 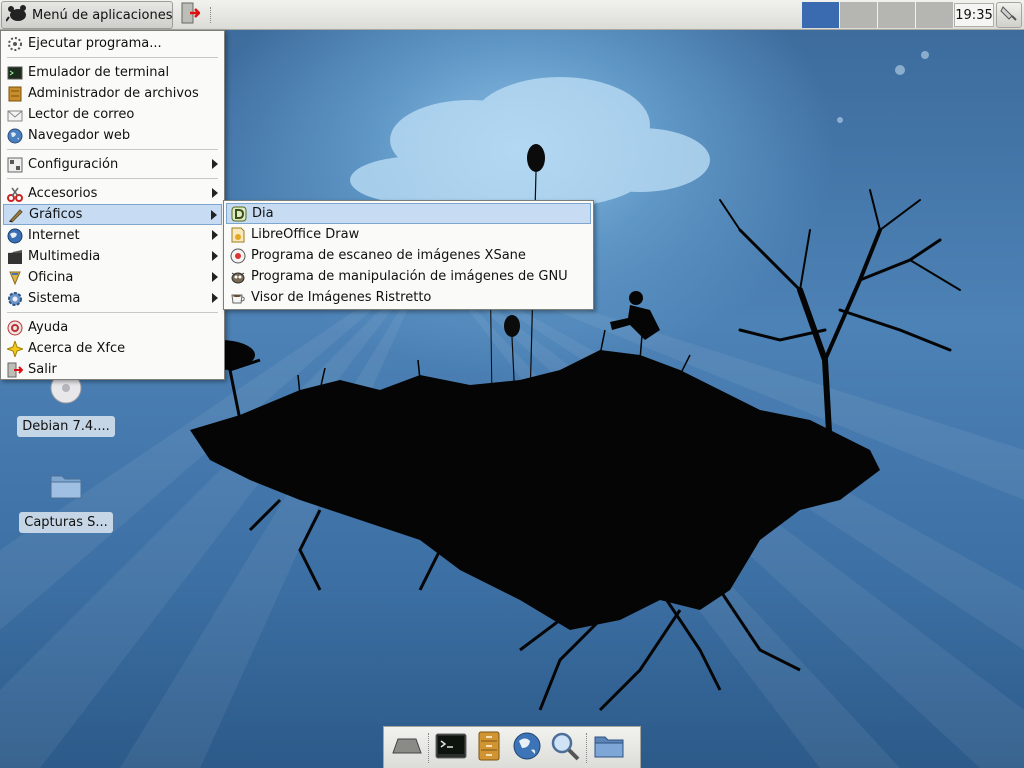 I want to click on office-icon, so click(x=15, y=278).